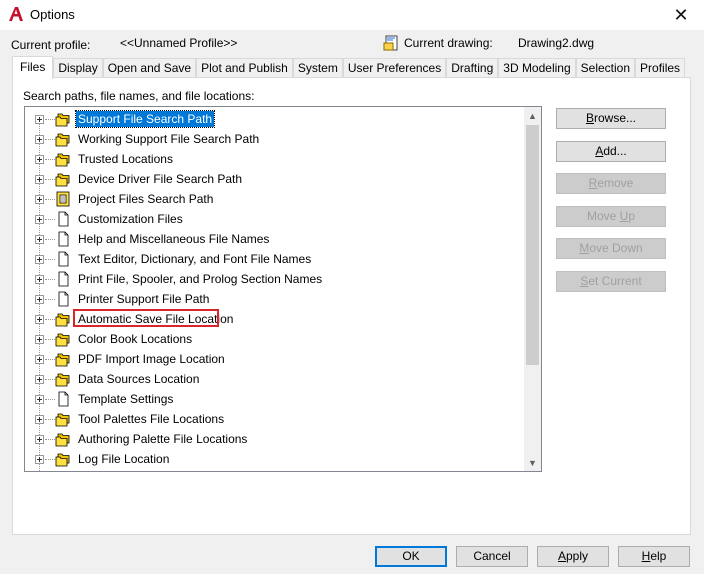 The image size is (704, 574). Describe the element at coordinates (146, 318) in the screenshot. I see `annotation-highlight-box` at that location.